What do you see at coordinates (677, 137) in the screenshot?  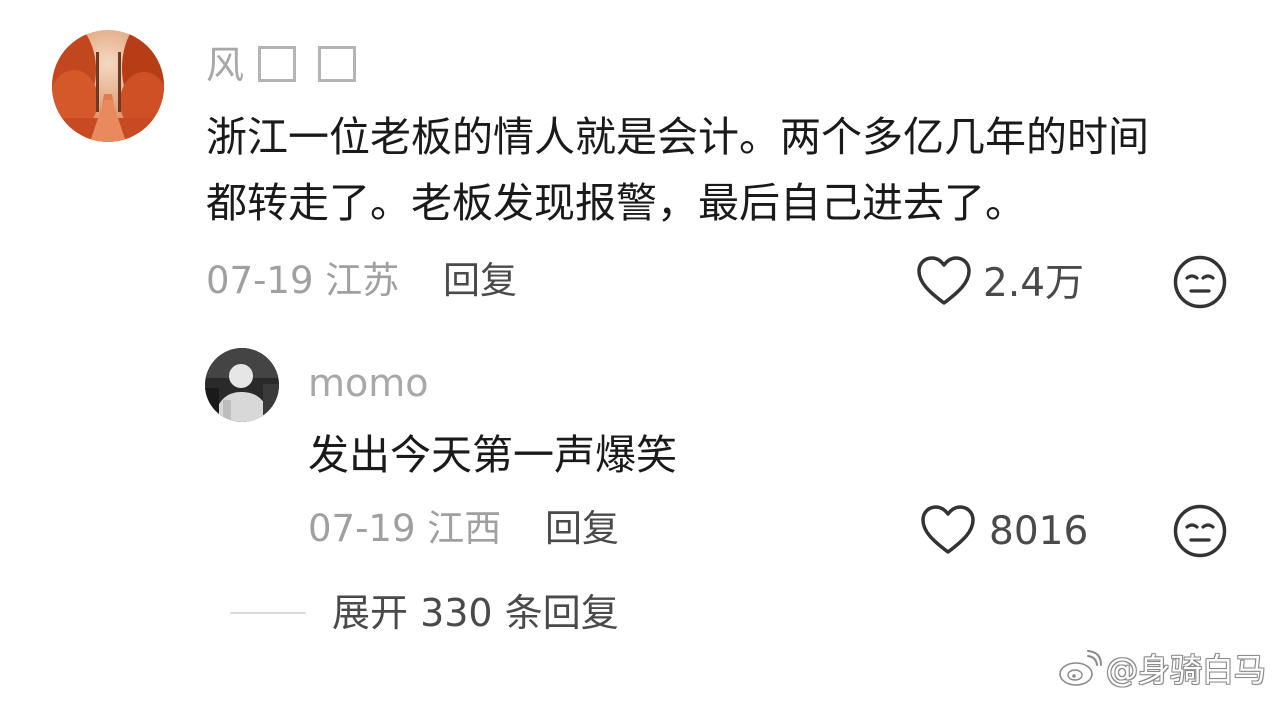 I see `comment-text-line-1: 浙江一位老板的情人就是会计。两个多亿几年的时间` at bounding box center [677, 137].